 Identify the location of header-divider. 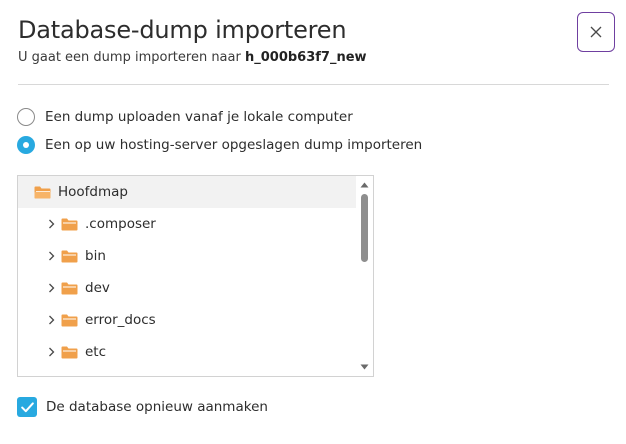
(313, 84).